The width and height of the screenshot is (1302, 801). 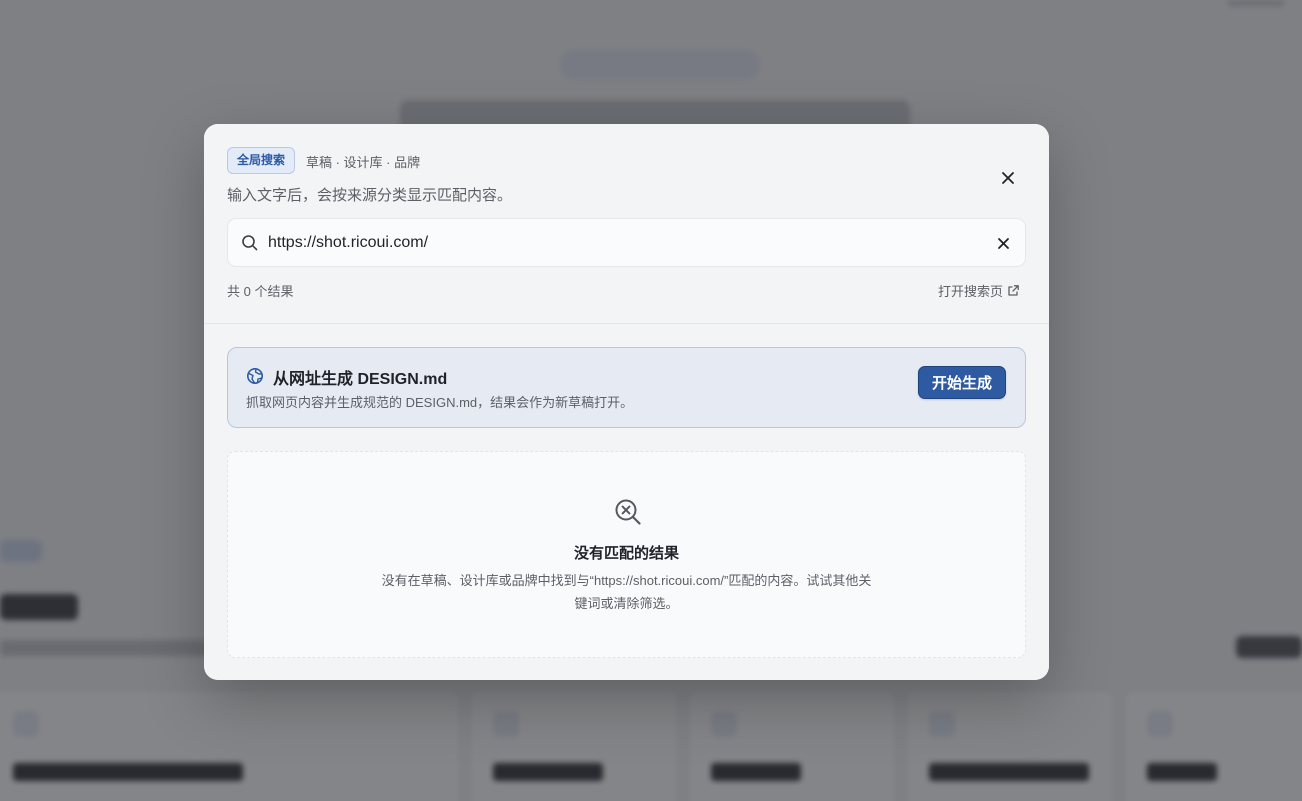 I want to click on search-icon, so click(x=250, y=243).